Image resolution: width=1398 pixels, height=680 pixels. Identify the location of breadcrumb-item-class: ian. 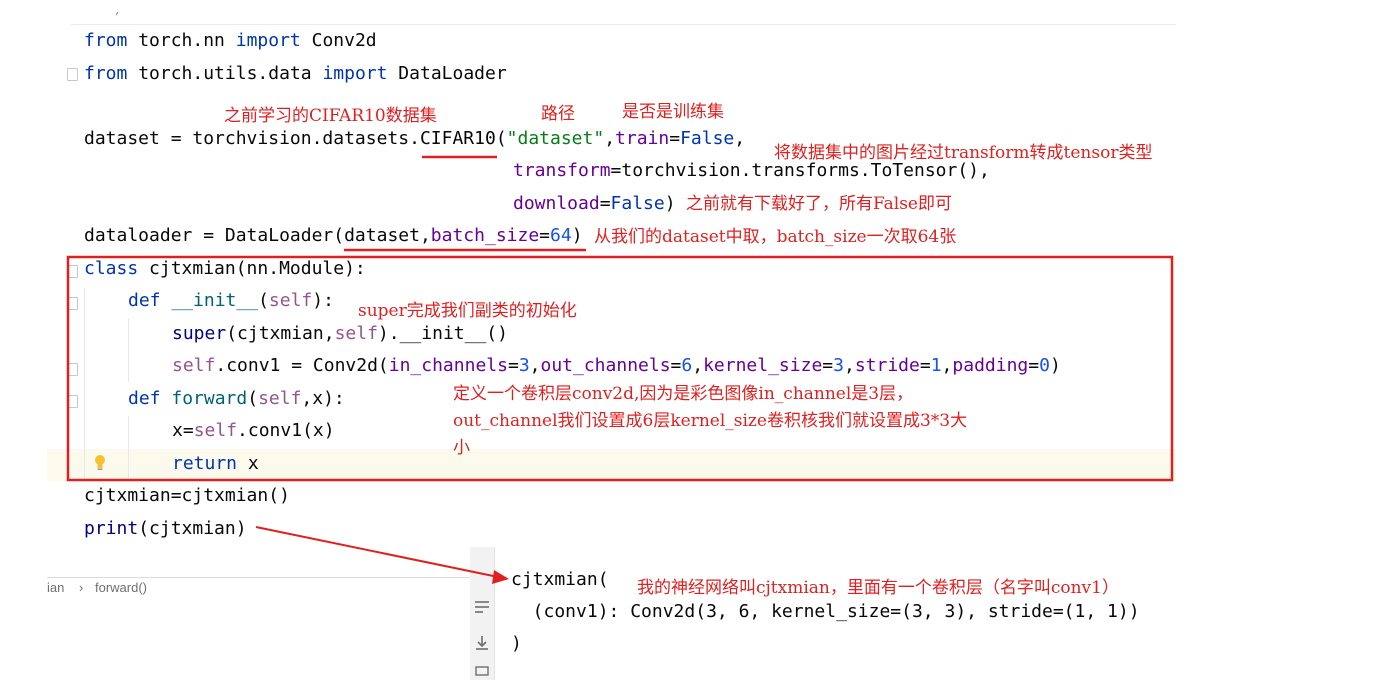
(55, 587).